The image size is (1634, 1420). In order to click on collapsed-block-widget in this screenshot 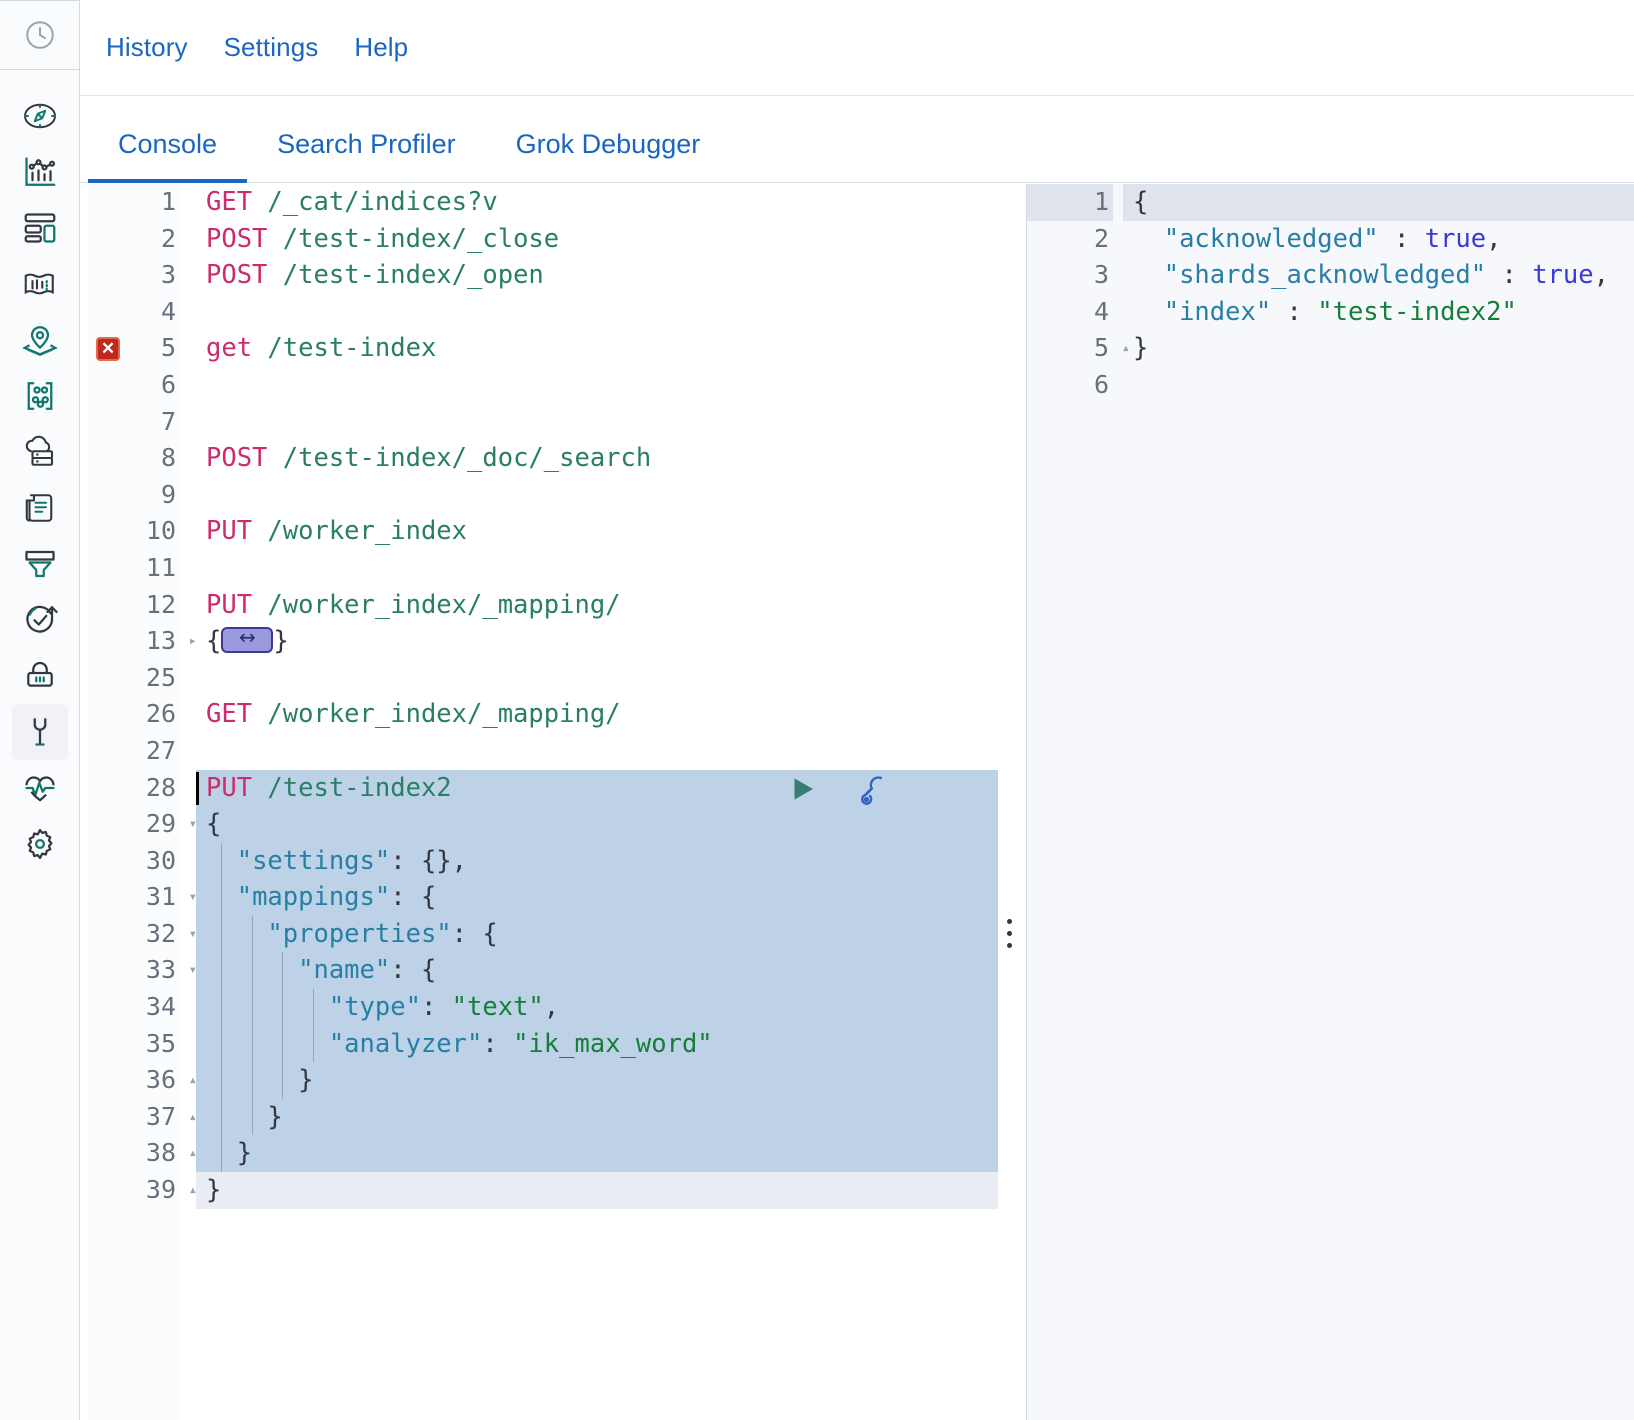, I will do `click(247, 639)`.